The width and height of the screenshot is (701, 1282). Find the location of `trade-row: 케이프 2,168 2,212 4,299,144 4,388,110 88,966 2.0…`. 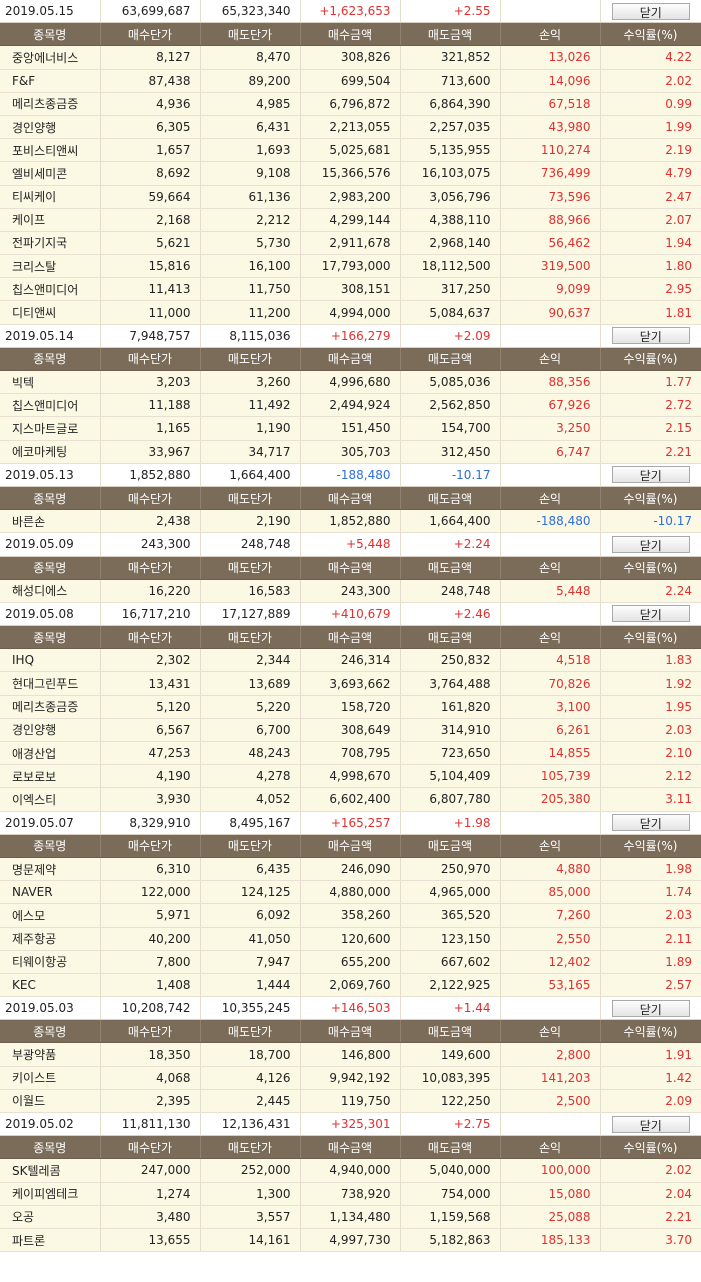

trade-row: 케이프 2,168 2,212 4,299,144 4,388,110 88,966 2.0… is located at coordinates (350, 220).